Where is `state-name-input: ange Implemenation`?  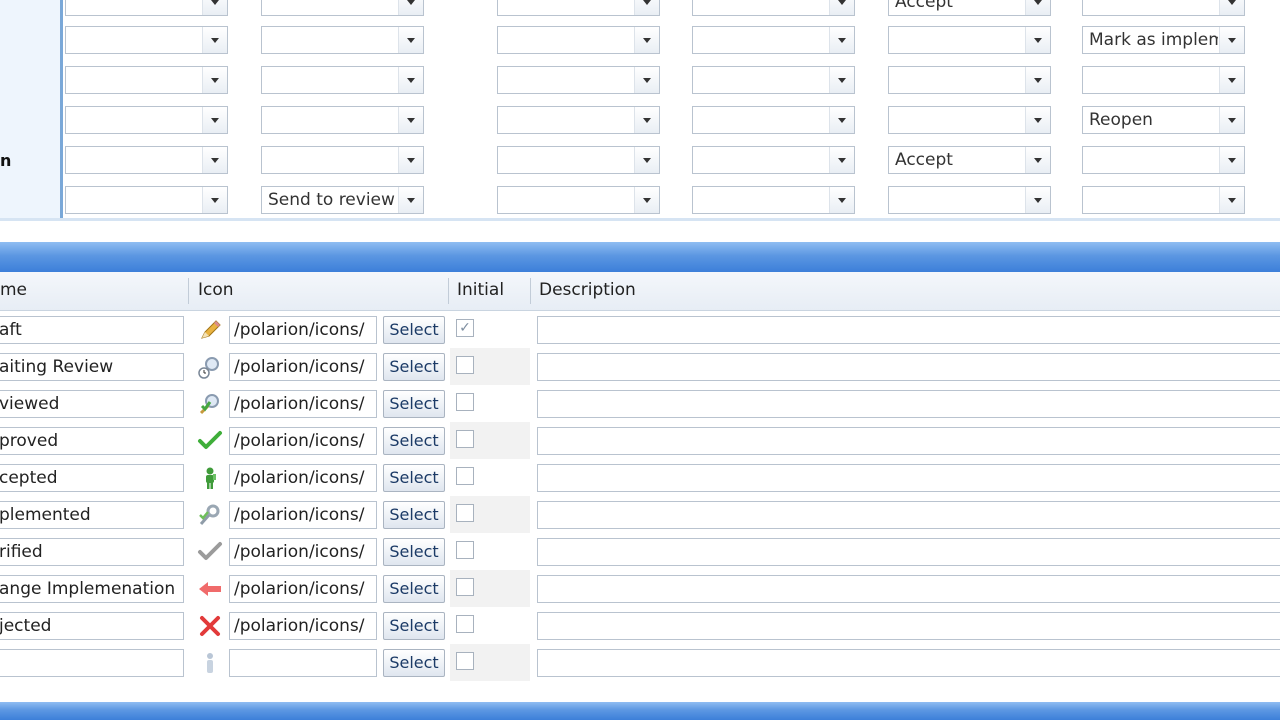 state-name-input: ange Implemenation is located at coordinates (92, 589).